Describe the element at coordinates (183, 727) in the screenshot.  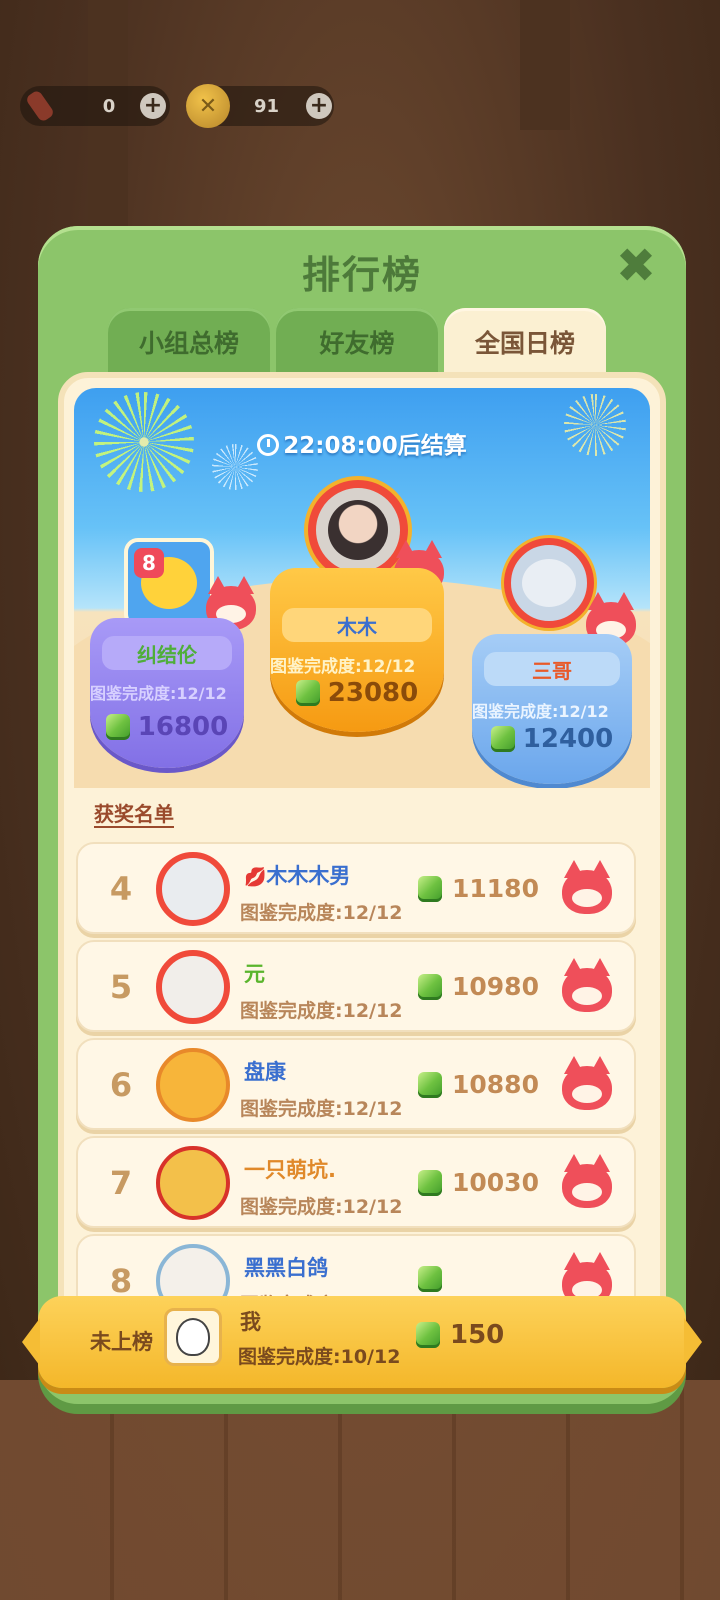
I see `second-place-score-value: 16800` at that location.